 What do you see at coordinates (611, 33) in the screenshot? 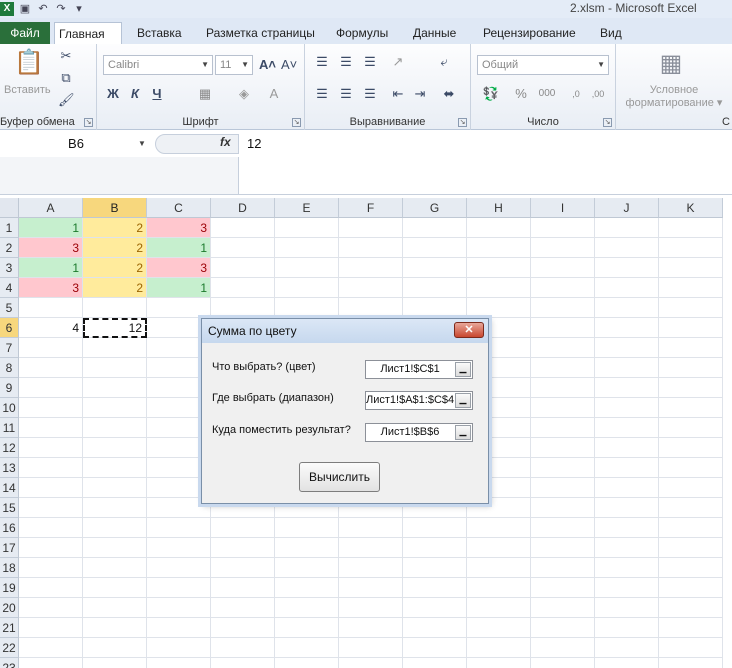
I see `tab-view: Вид` at bounding box center [611, 33].